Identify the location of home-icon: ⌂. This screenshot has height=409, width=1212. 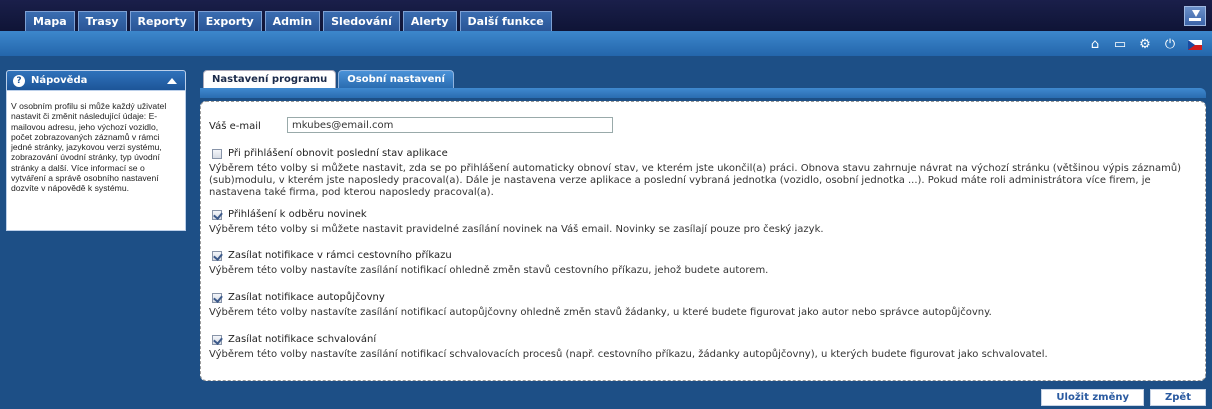
(1095, 45).